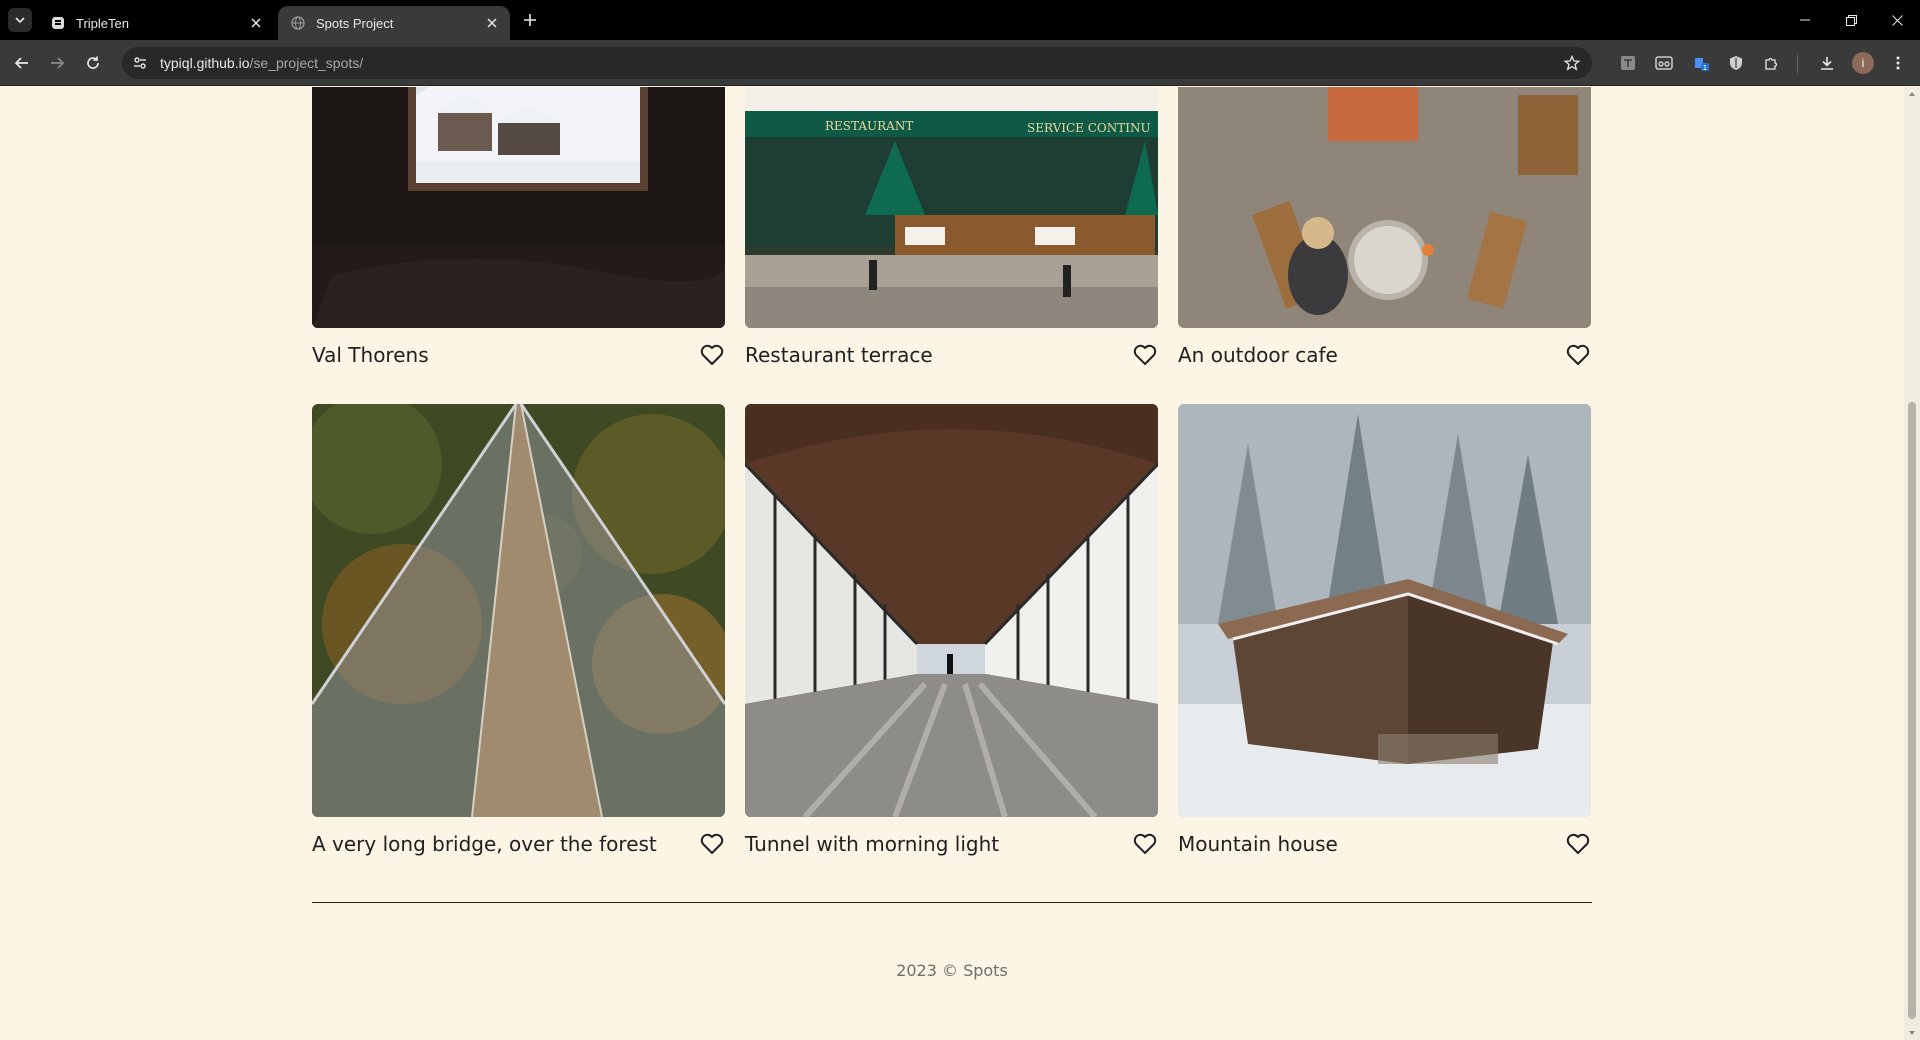 The image size is (1920, 1040). What do you see at coordinates (839, 355) in the screenshot?
I see `card-title: Restaurant terrace` at bounding box center [839, 355].